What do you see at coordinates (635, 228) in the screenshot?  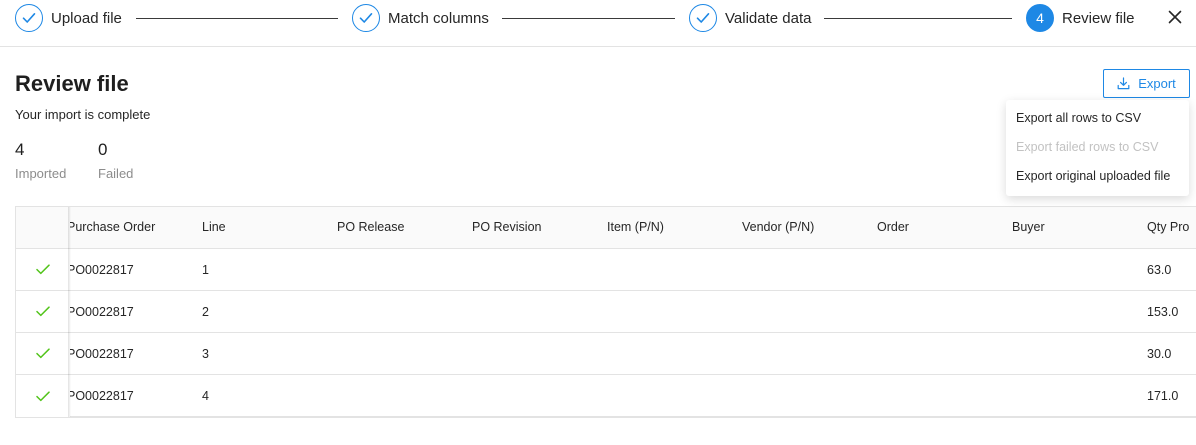 I see `column-header-item-pn: Item (P/N)` at bounding box center [635, 228].